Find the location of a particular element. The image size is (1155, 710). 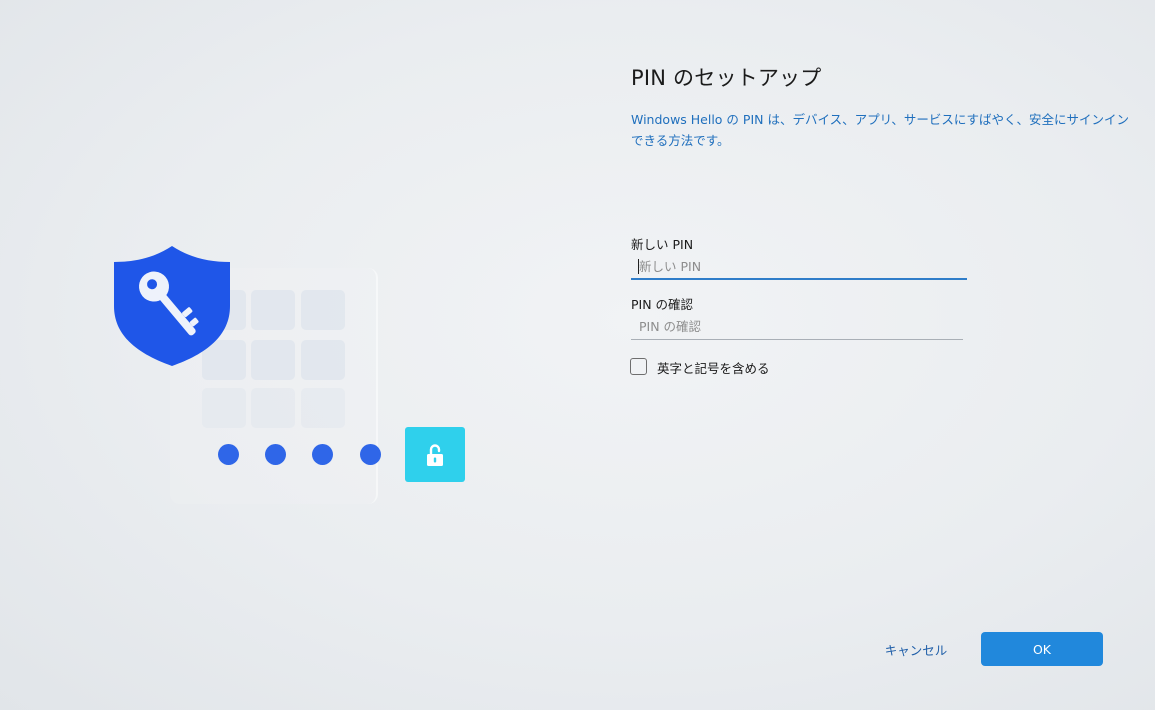

unlock-icon is located at coordinates (435, 454).